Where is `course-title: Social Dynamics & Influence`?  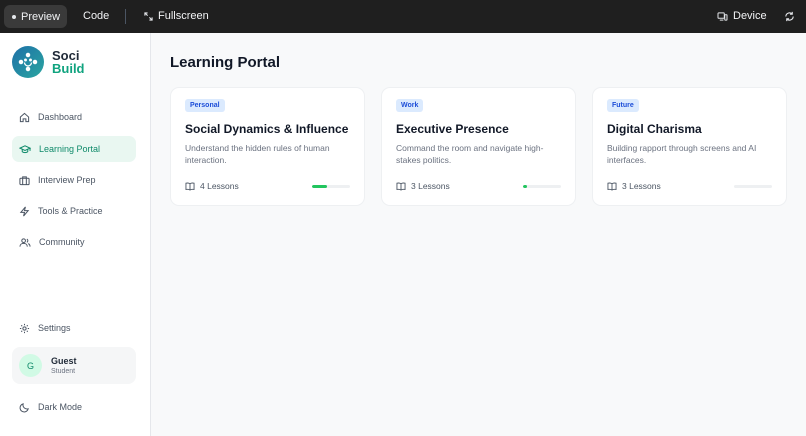
course-title: Social Dynamics & Influence is located at coordinates (267, 129).